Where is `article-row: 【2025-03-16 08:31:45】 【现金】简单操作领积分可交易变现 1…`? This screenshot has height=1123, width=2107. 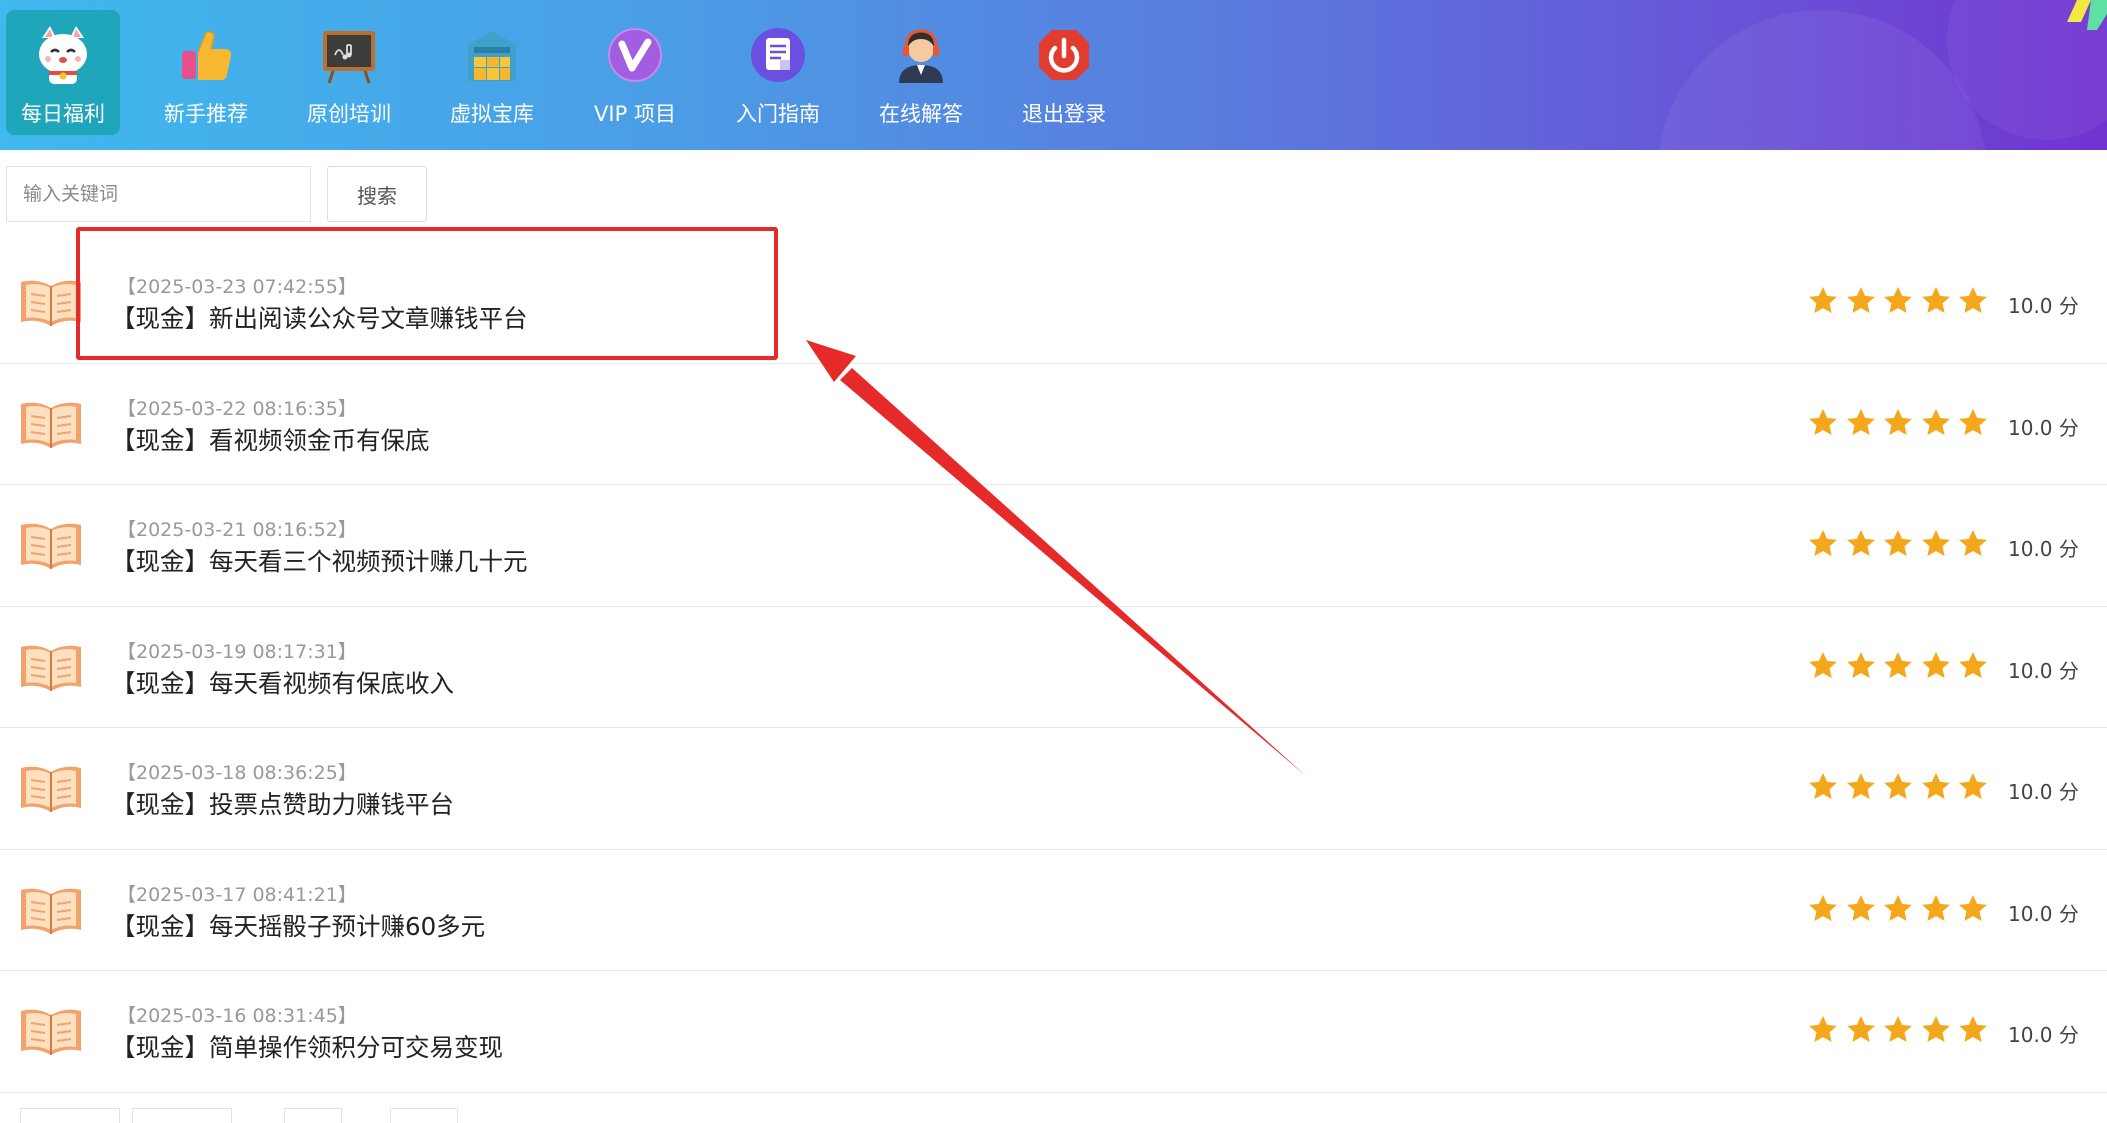 article-row: 【2025-03-16 08:31:45】 【现金】简单操作领积分可交易变现 1… is located at coordinates (1053, 1032).